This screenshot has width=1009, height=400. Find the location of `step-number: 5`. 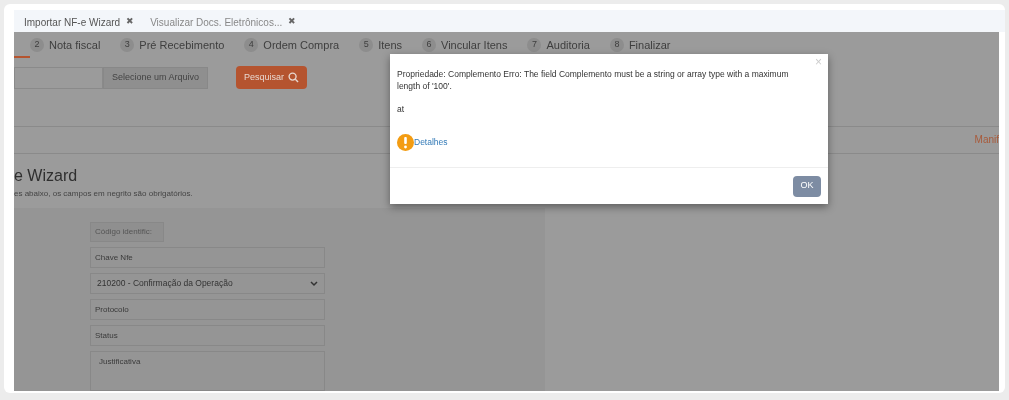

step-number: 5 is located at coordinates (366, 45).